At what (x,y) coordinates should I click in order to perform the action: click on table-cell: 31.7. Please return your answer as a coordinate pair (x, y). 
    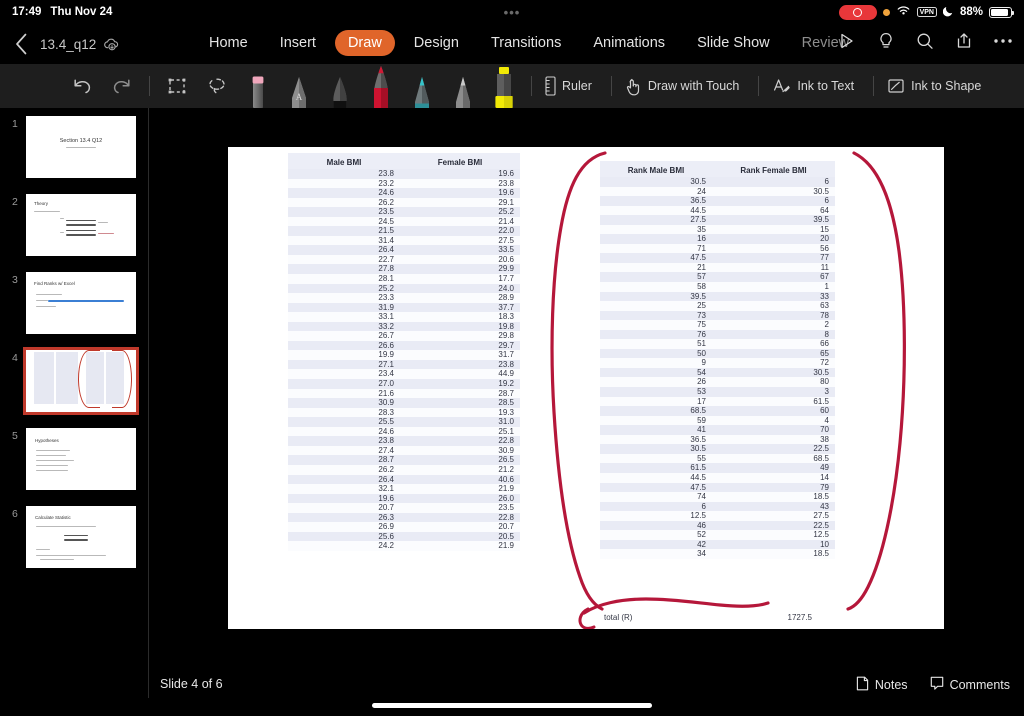
    Looking at the image, I should click on (506, 355).